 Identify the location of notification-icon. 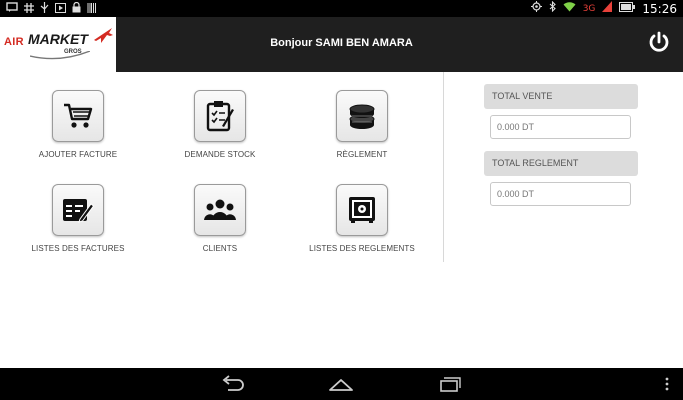
(12, 9).